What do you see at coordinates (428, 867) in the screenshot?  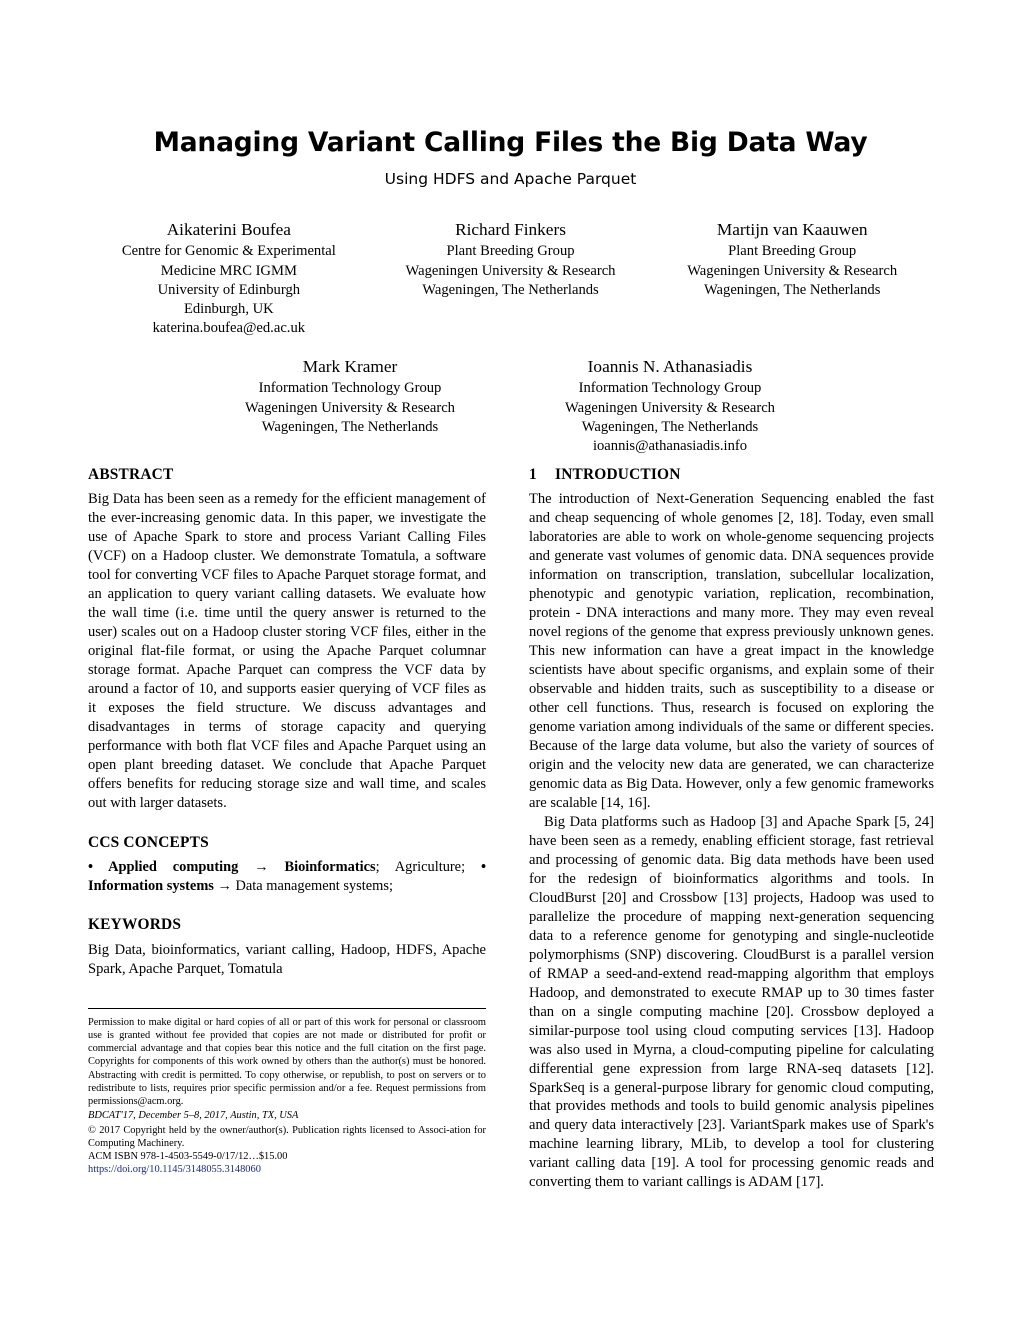 I see `ccs-term-agriculture: ; Agriculture;` at bounding box center [428, 867].